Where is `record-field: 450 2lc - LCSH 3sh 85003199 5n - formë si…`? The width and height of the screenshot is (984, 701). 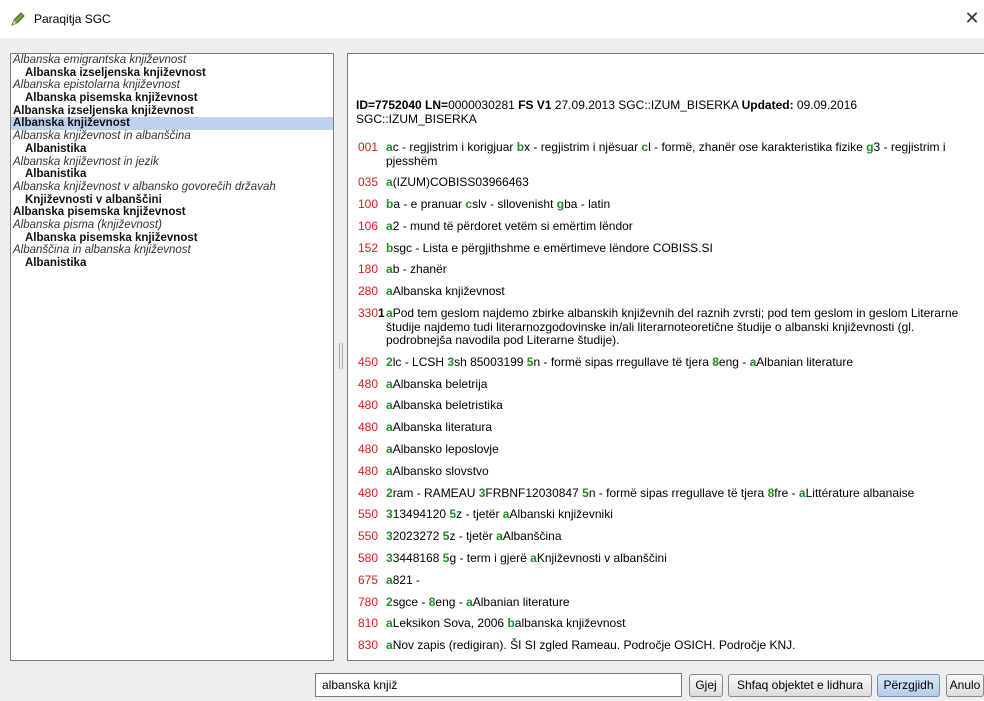 record-field: 450 2lc - LCSH 3sh 85003199 5n - formë si… is located at coordinates (670, 362).